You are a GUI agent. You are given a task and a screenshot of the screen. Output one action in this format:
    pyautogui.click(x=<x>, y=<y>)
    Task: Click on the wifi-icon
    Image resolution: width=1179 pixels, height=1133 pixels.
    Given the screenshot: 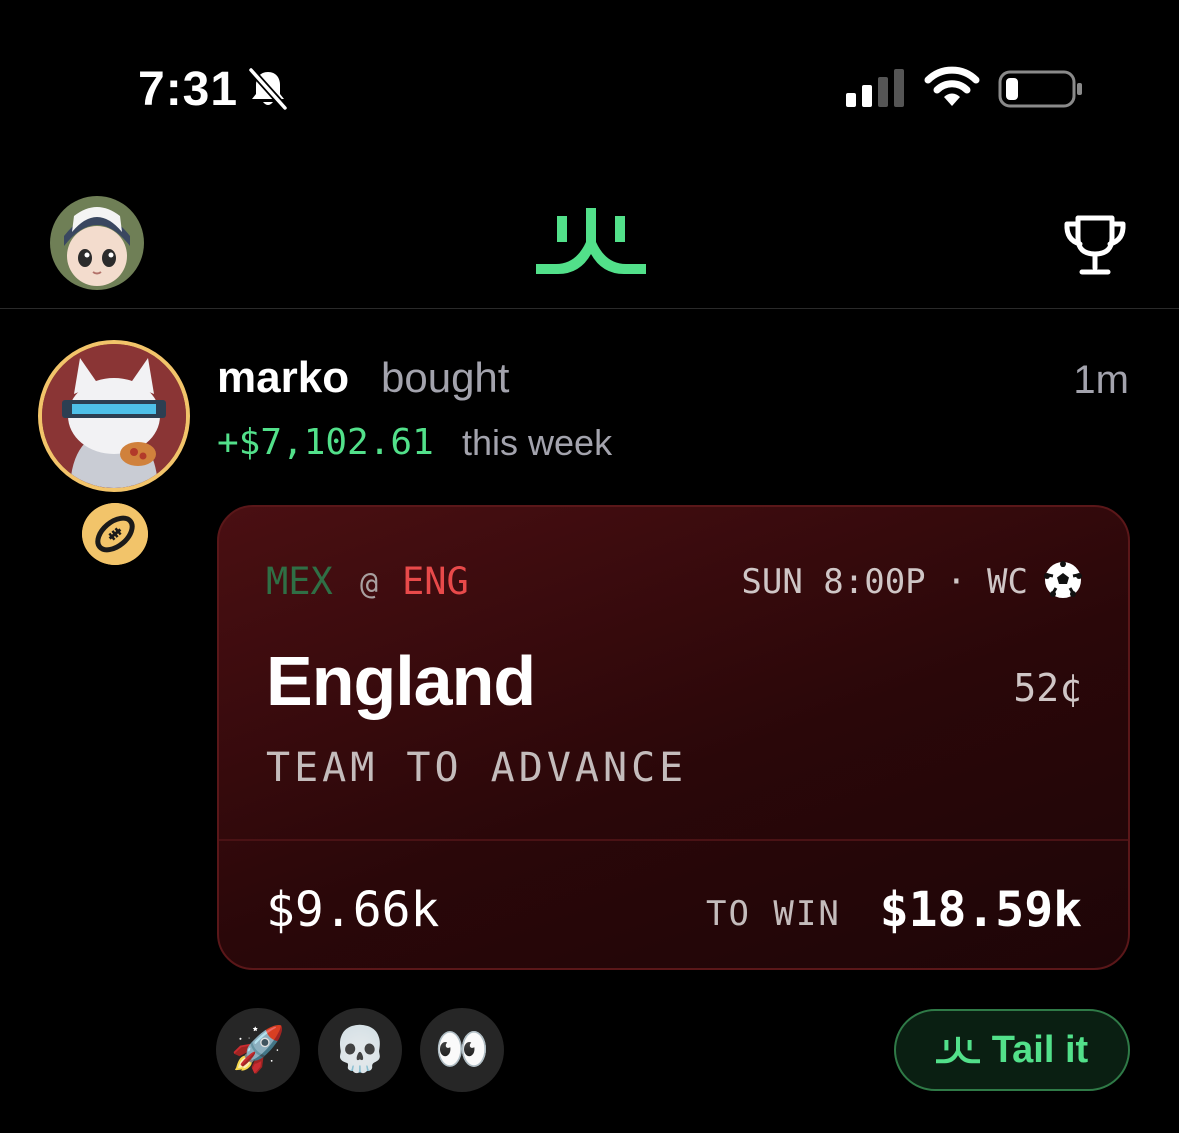 What is the action you would take?
    pyautogui.click(x=952, y=86)
    